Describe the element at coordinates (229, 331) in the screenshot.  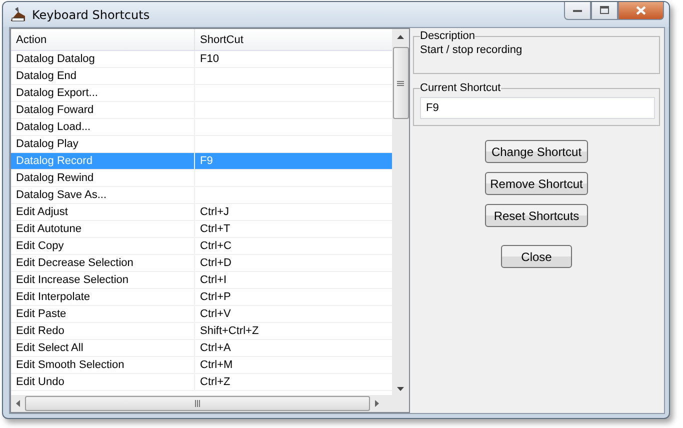
I see `table-cell-text: Shift+Ctrl+Z` at that location.